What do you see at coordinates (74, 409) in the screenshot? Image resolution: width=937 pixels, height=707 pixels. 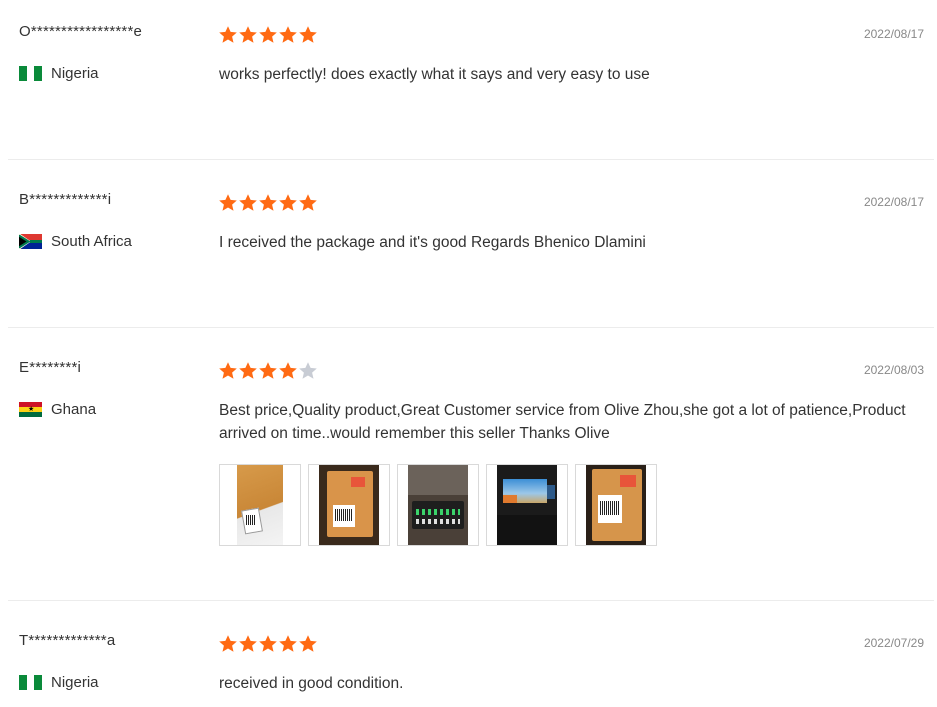 I see `country-name: Ghana` at bounding box center [74, 409].